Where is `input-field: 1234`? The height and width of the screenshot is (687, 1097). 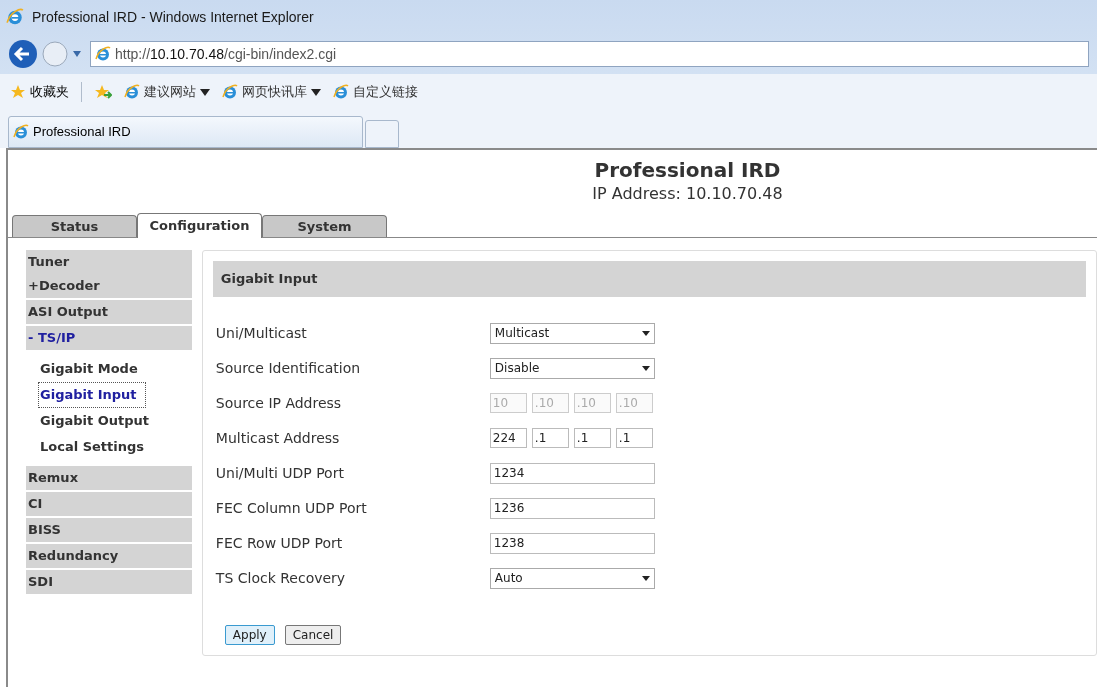 input-field: 1234 is located at coordinates (572, 473).